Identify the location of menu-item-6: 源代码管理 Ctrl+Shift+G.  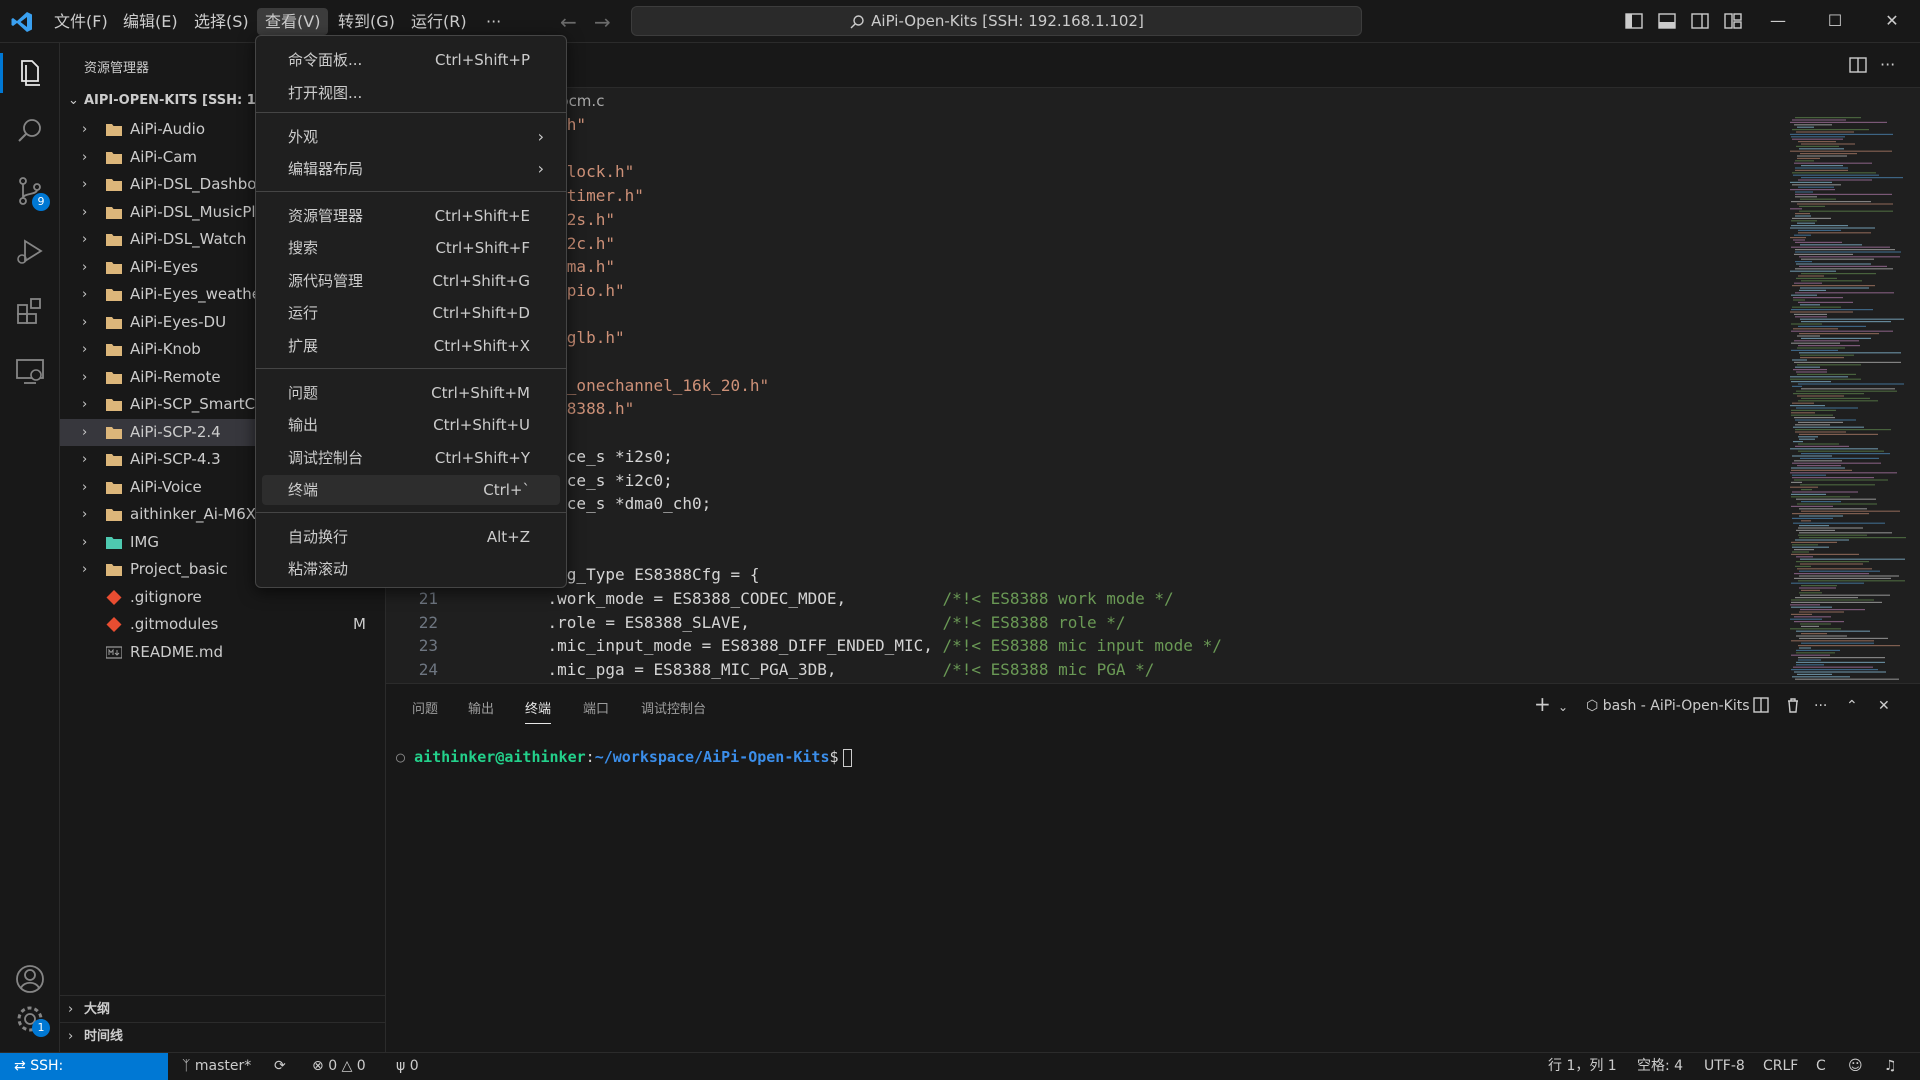
(411, 281).